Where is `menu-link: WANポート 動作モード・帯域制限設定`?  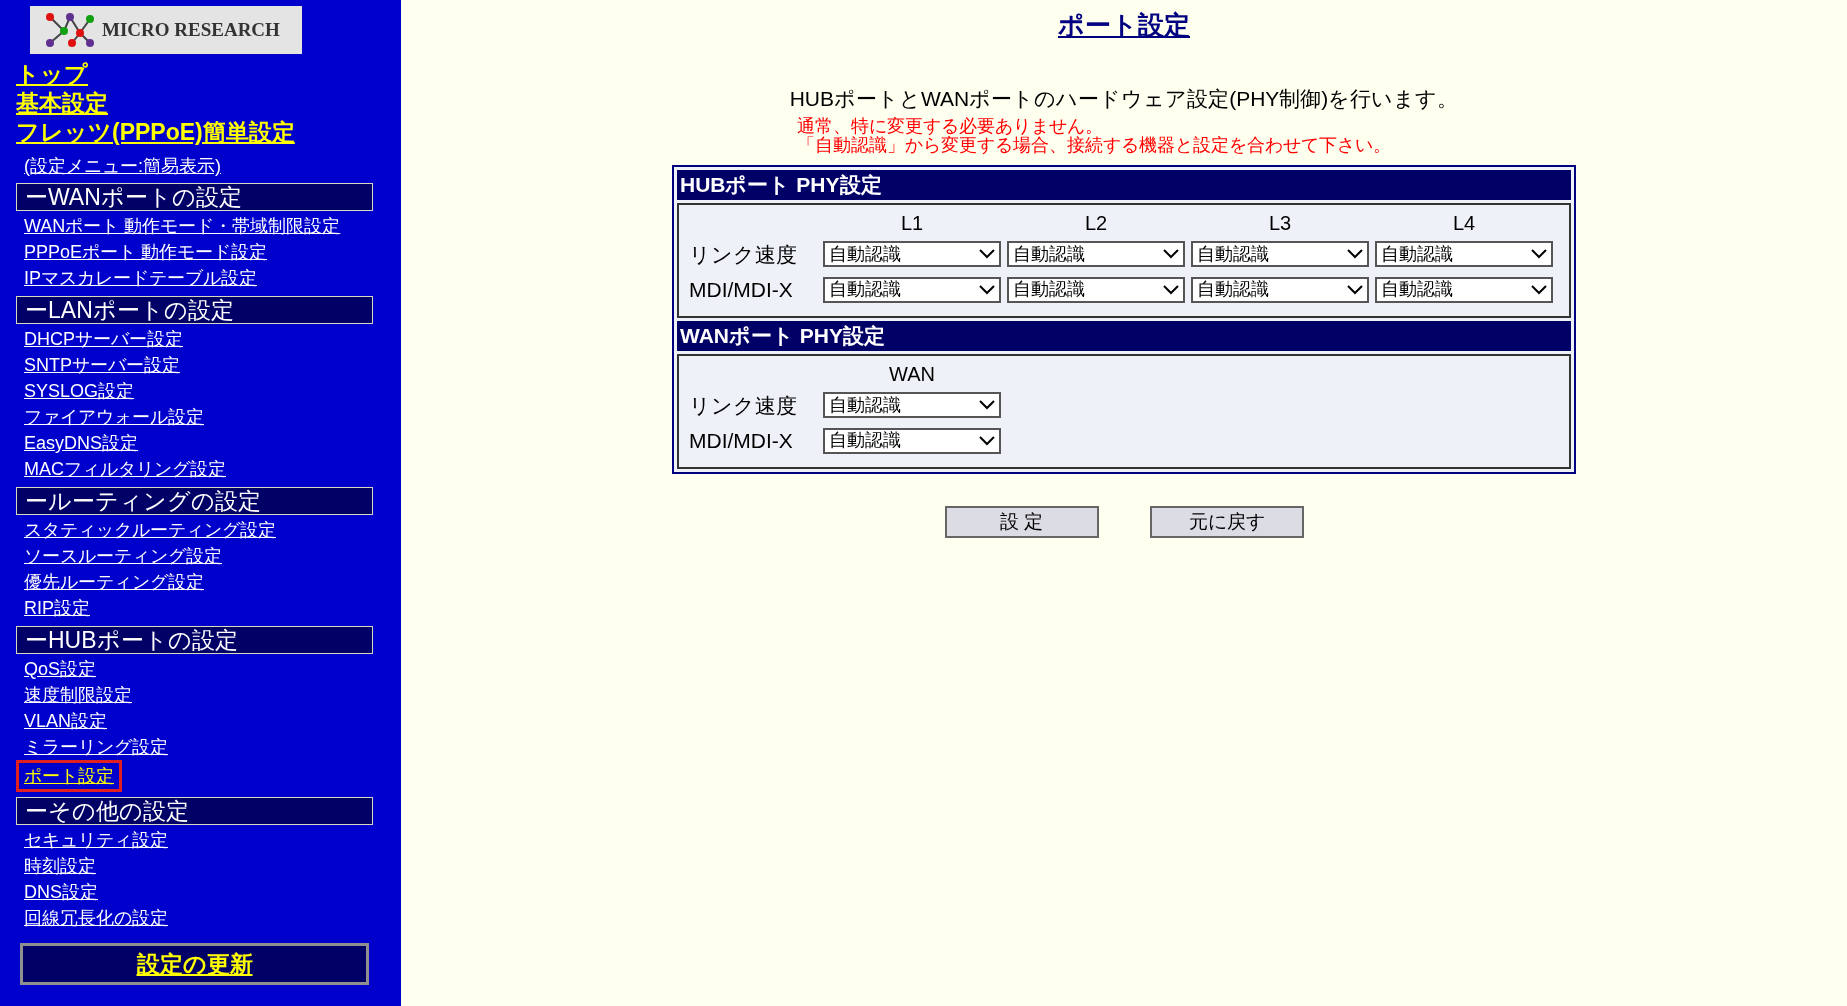 menu-link: WANポート 動作モード・帯域制限設定 is located at coordinates (182, 226).